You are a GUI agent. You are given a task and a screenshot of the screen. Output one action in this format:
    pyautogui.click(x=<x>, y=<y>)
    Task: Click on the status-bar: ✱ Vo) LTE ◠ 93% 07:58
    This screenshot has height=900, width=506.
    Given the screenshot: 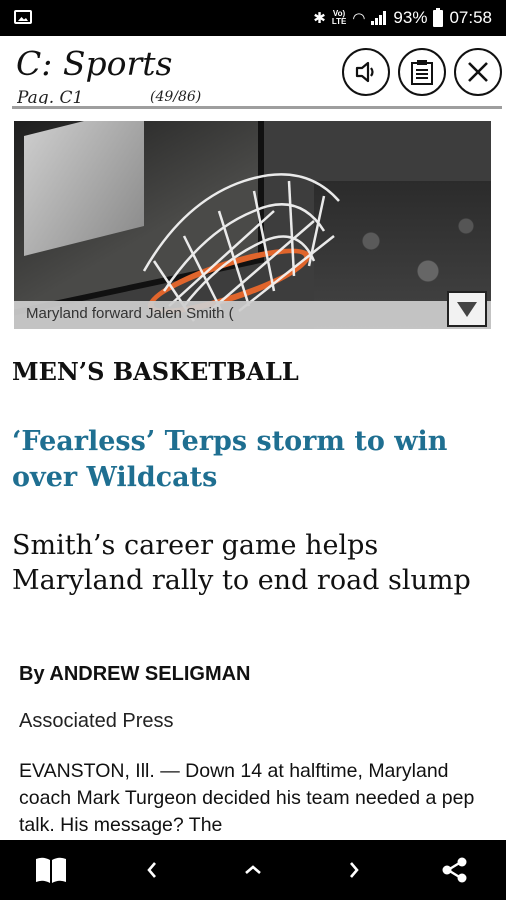 What is the action you would take?
    pyautogui.click(x=253, y=18)
    